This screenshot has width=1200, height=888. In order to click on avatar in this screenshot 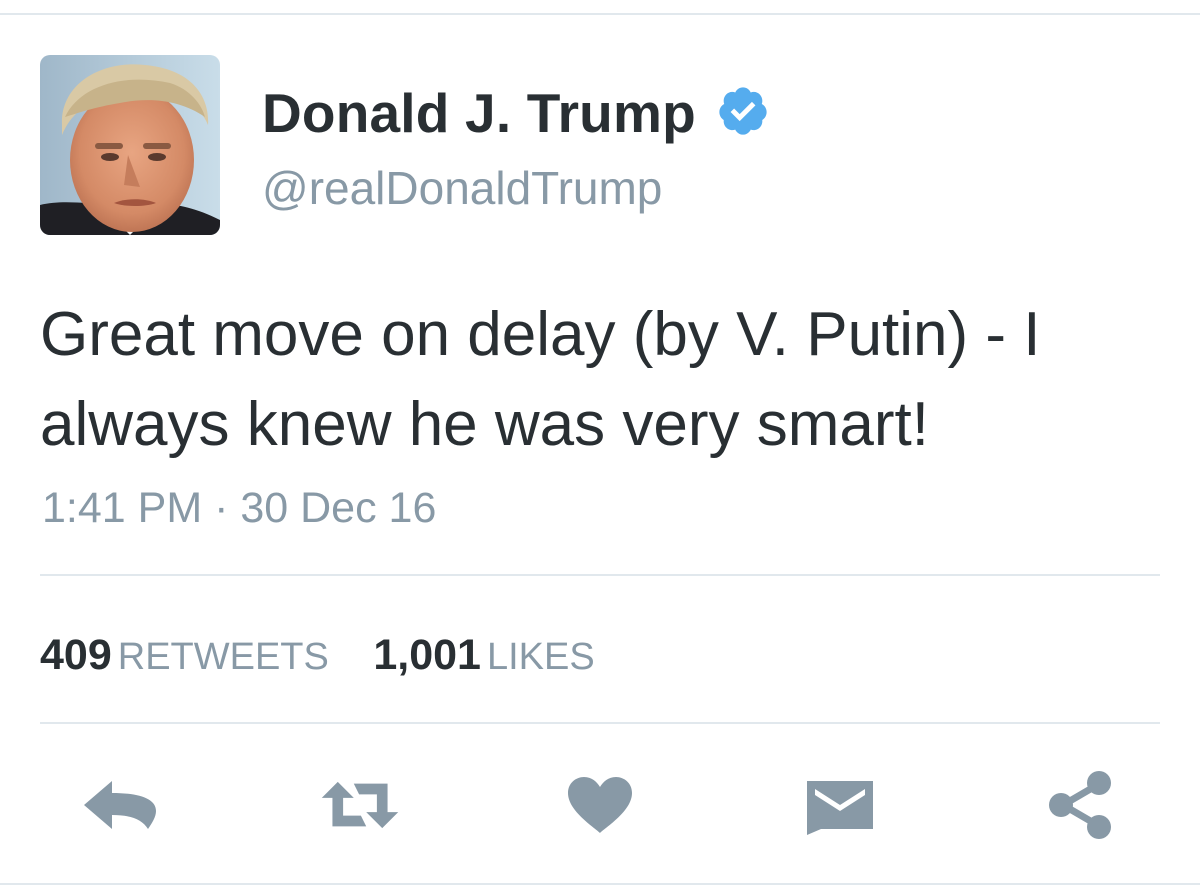, I will do `click(130, 145)`.